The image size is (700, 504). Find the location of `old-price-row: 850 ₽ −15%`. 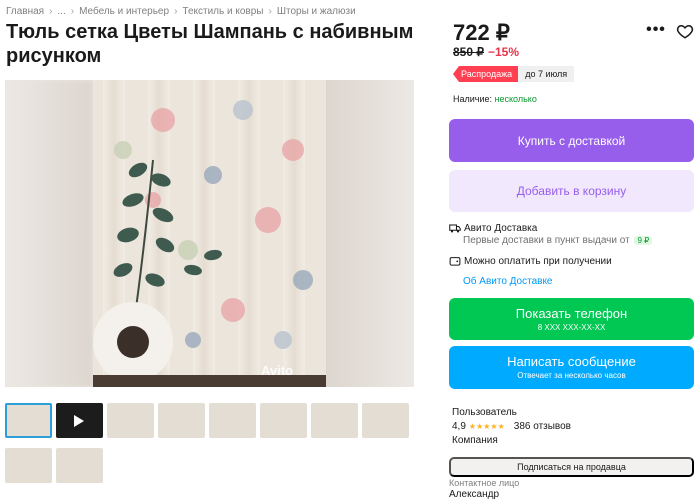

old-price-row: 850 ₽ −15% is located at coordinates (486, 52).